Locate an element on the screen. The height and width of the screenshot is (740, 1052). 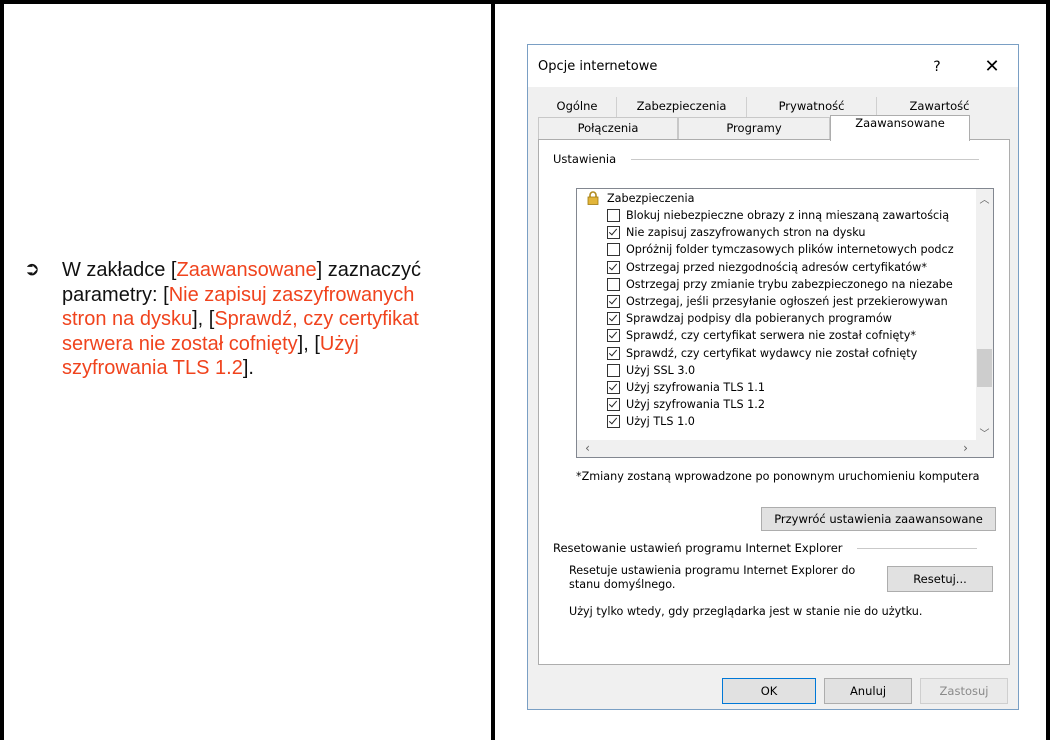
lock-icon is located at coordinates (593, 198).